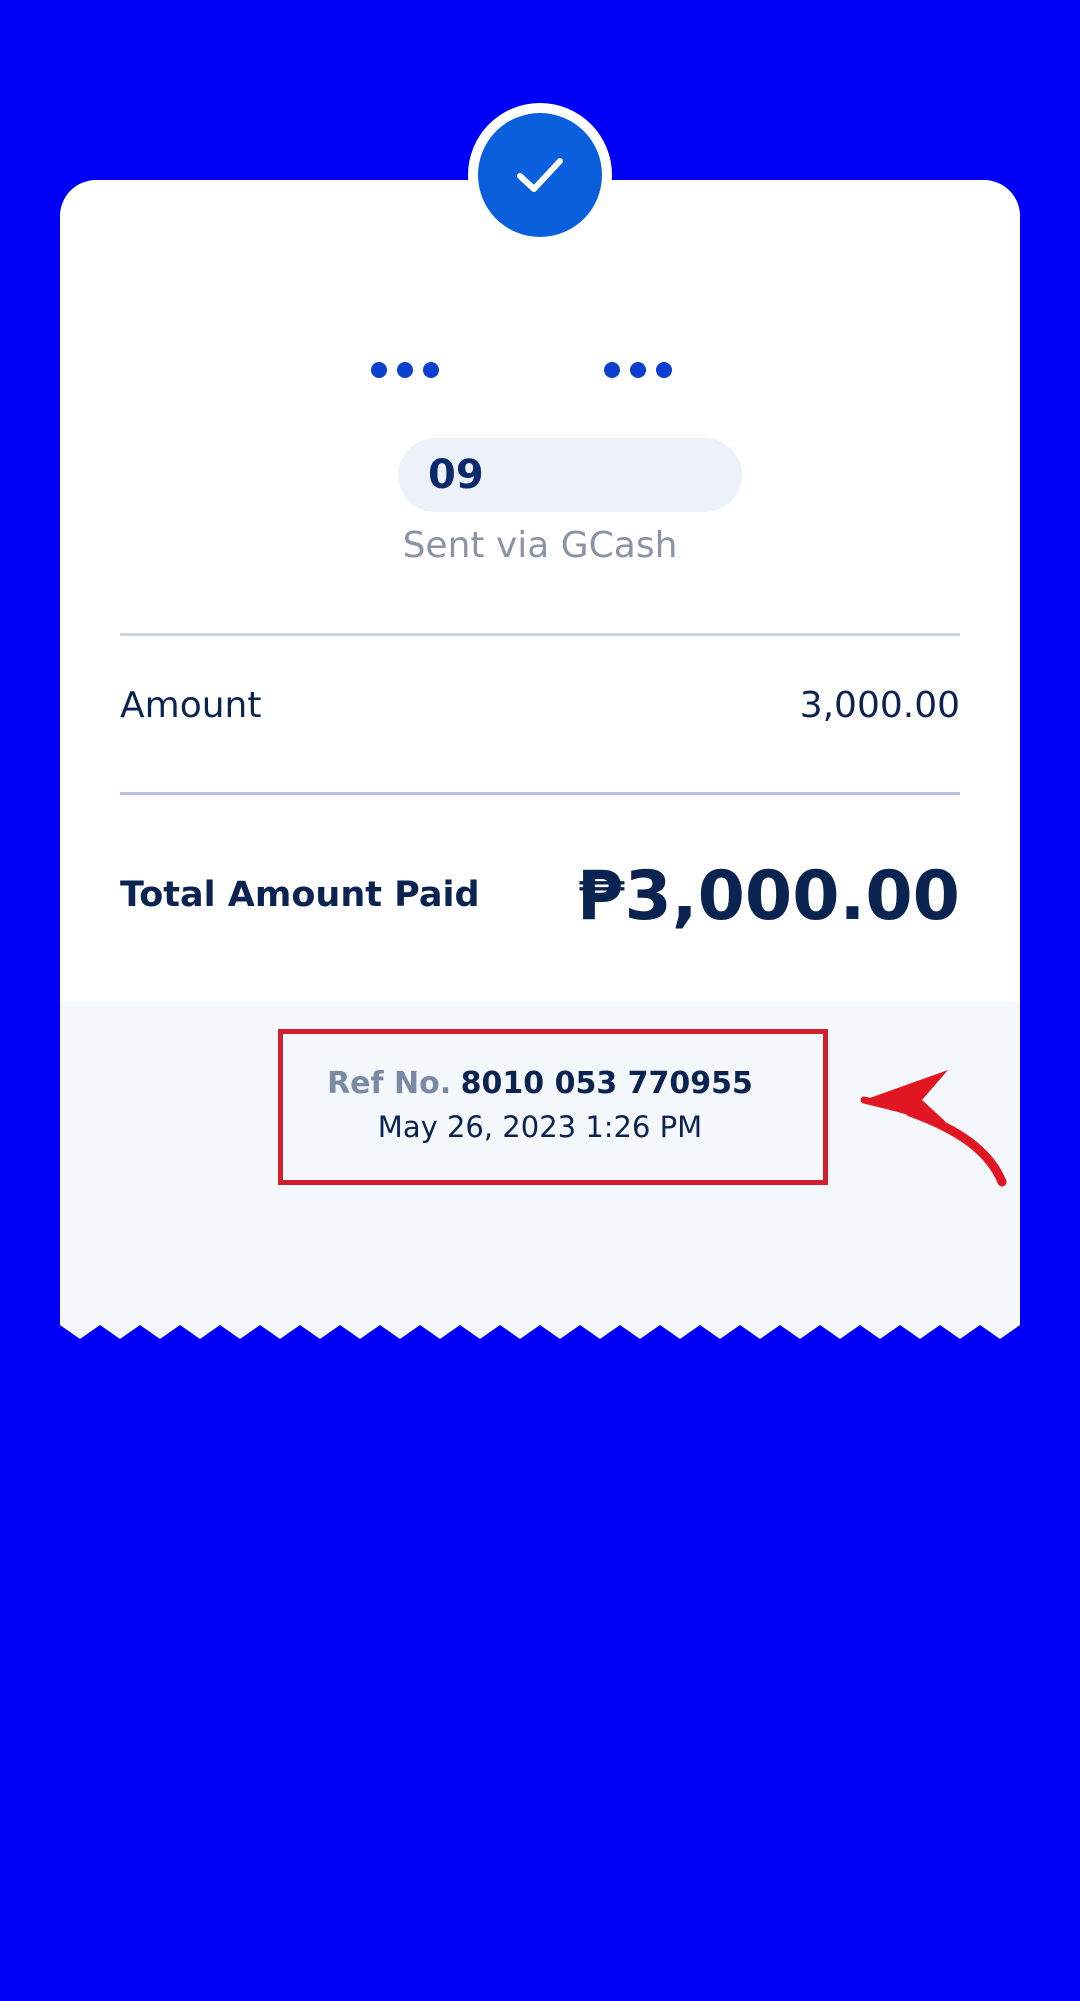 Image resolution: width=1080 pixels, height=2001 pixels. Describe the element at coordinates (300, 895) in the screenshot. I see `total-amount-label: Total Amount Paid` at that location.